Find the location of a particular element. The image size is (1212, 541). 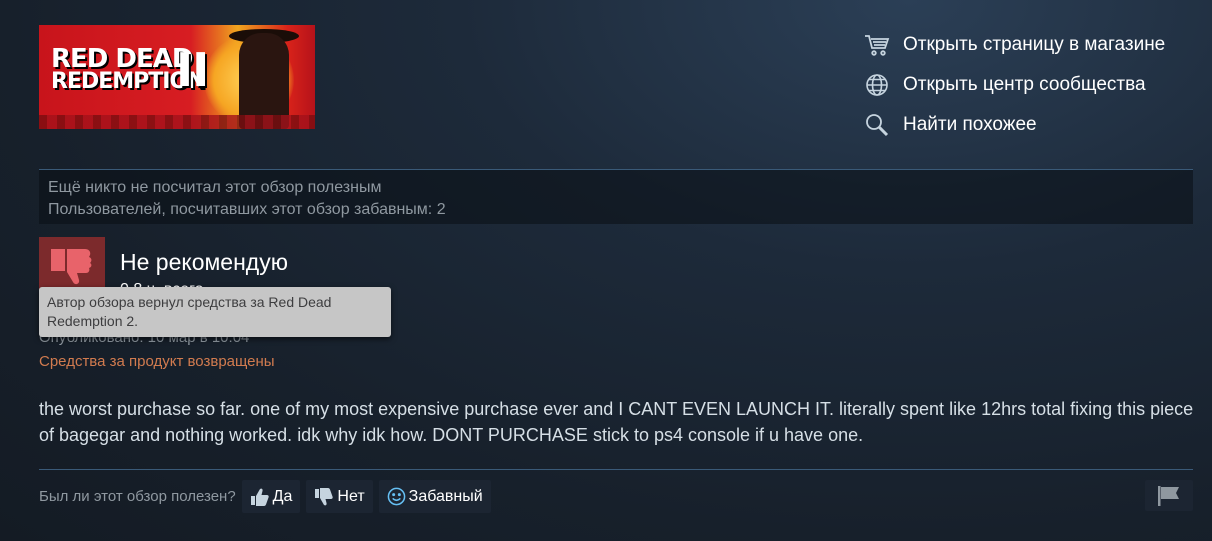

open-store-page-link: Открыть страницу в магазине is located at coordinates (1014, 45).